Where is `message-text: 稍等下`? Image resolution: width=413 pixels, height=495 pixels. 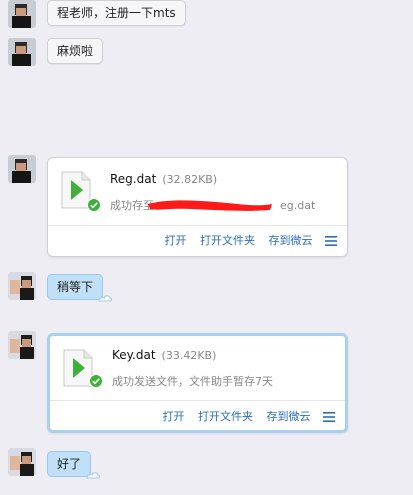
message-text: 稍等下 is located at coordinates (75, 287).